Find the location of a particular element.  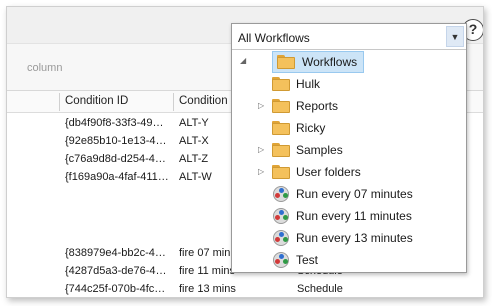

tree-item-label: Workflows is located at coordinates (330, 62).